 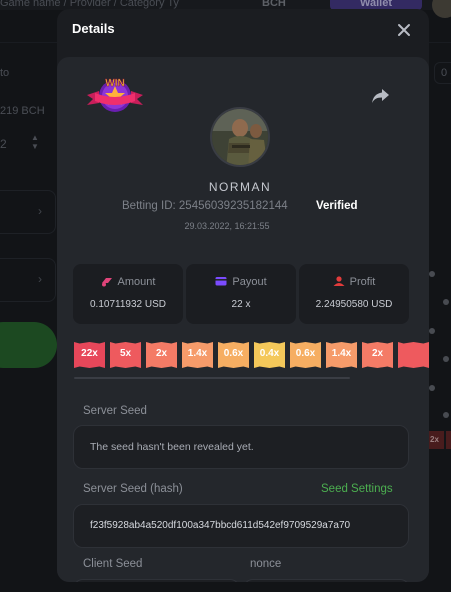 I want to click on stat-payout: Payout 22 x, so click(x=241, y=294).